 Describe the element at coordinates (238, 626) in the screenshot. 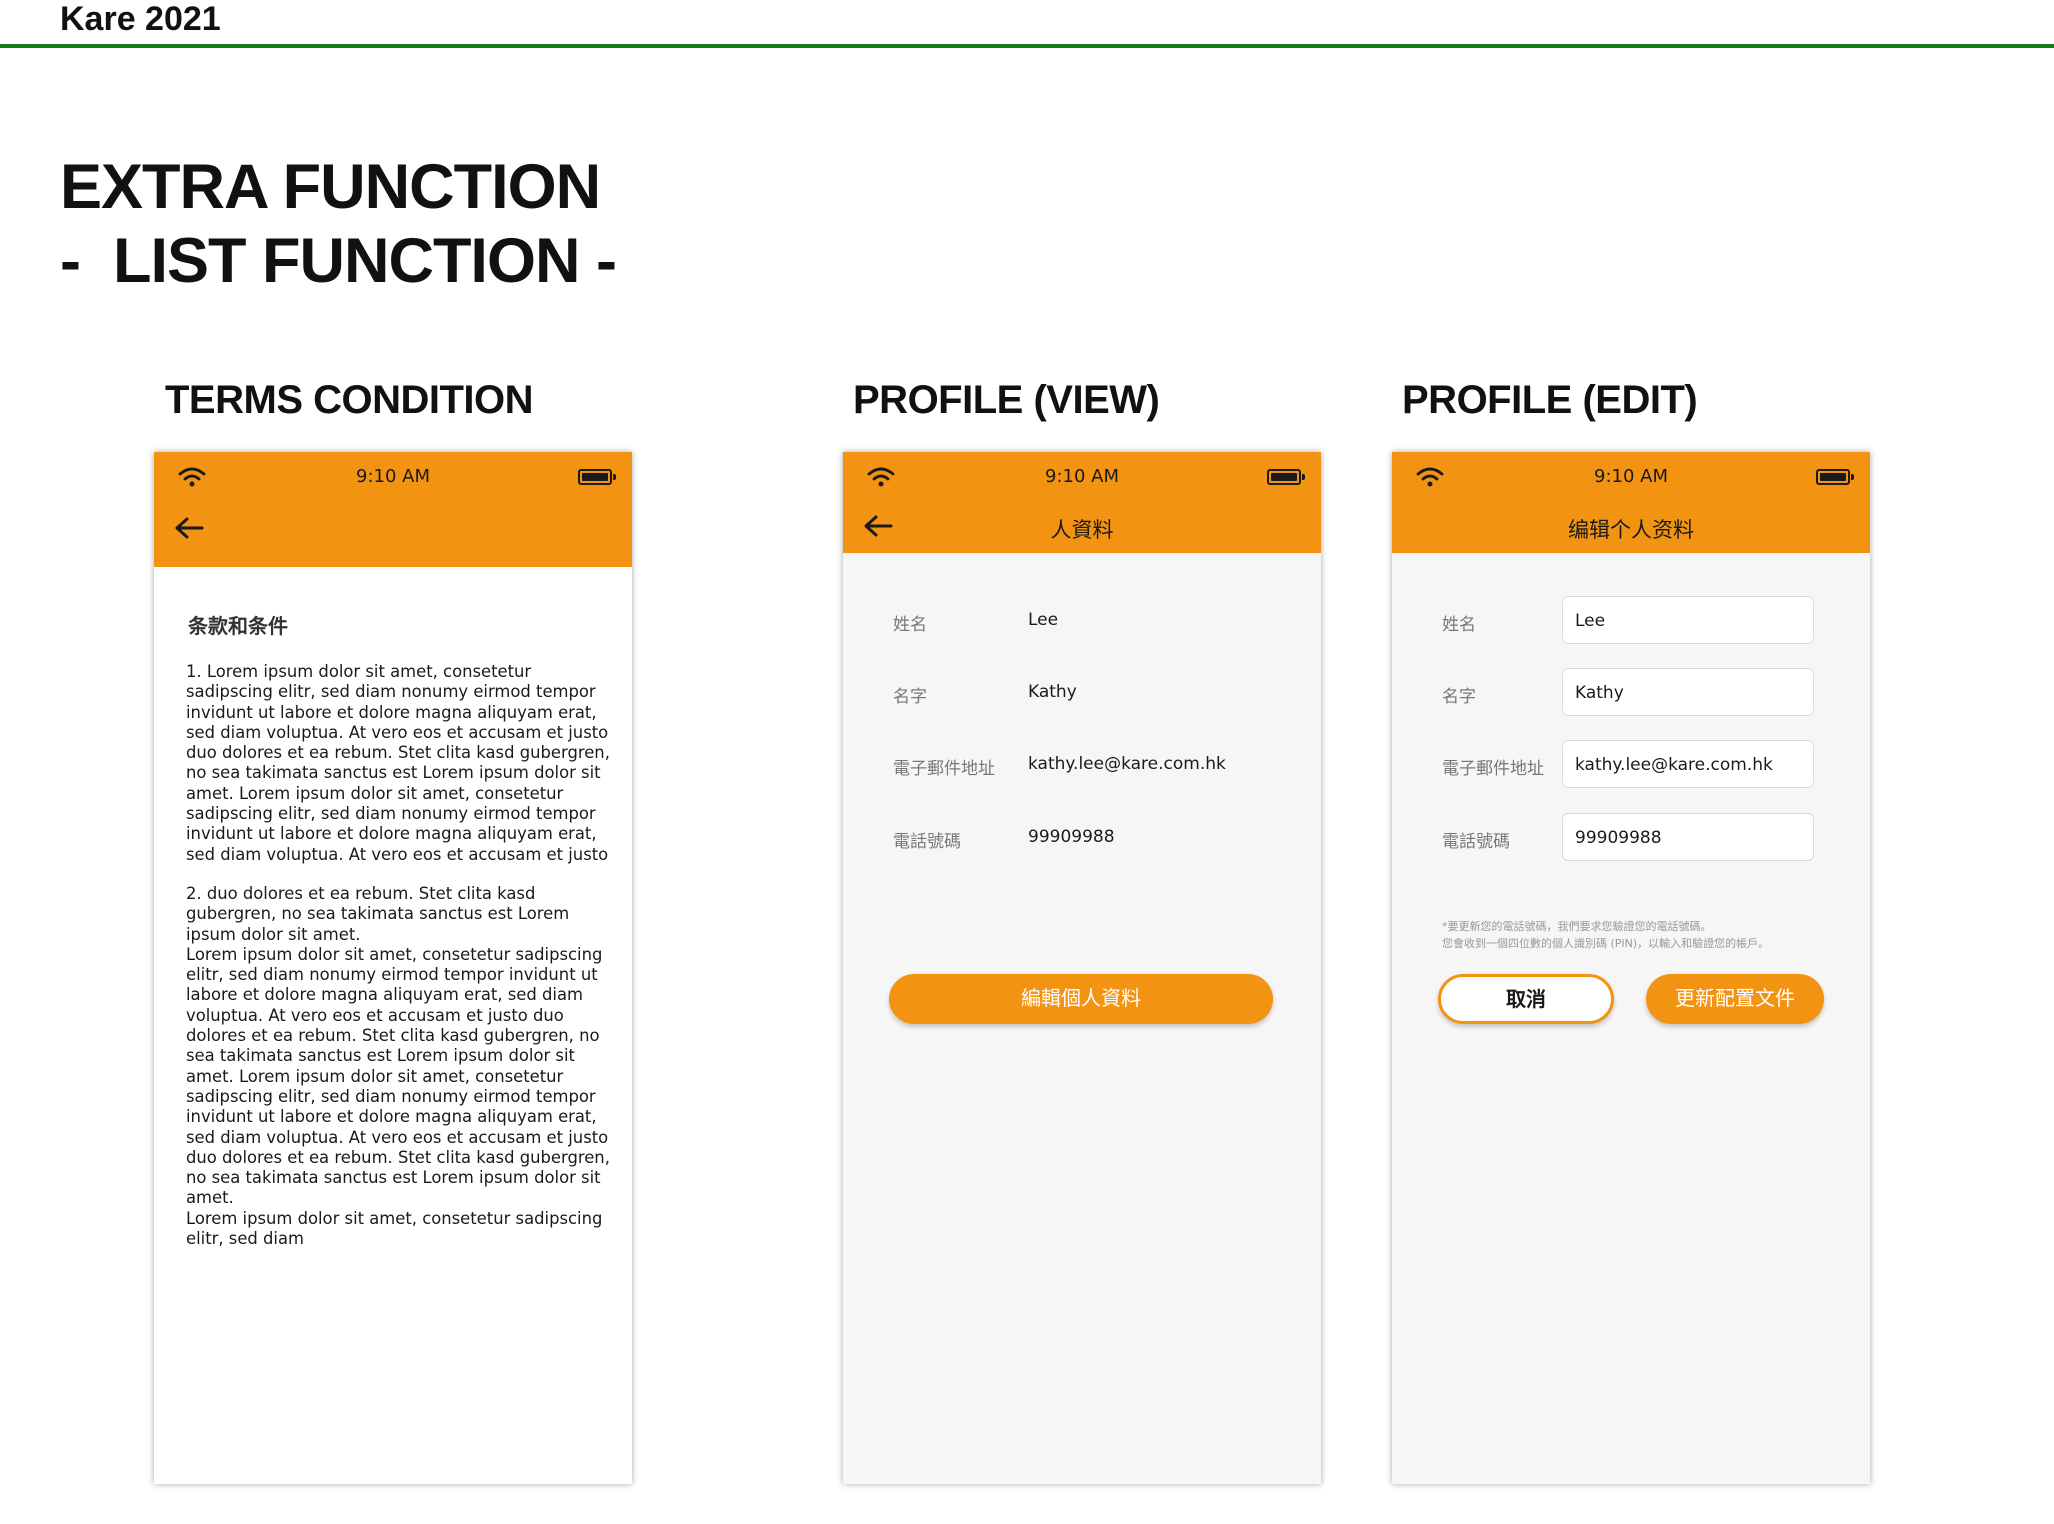

I see `terms-heading: 条款和条件` at that location.